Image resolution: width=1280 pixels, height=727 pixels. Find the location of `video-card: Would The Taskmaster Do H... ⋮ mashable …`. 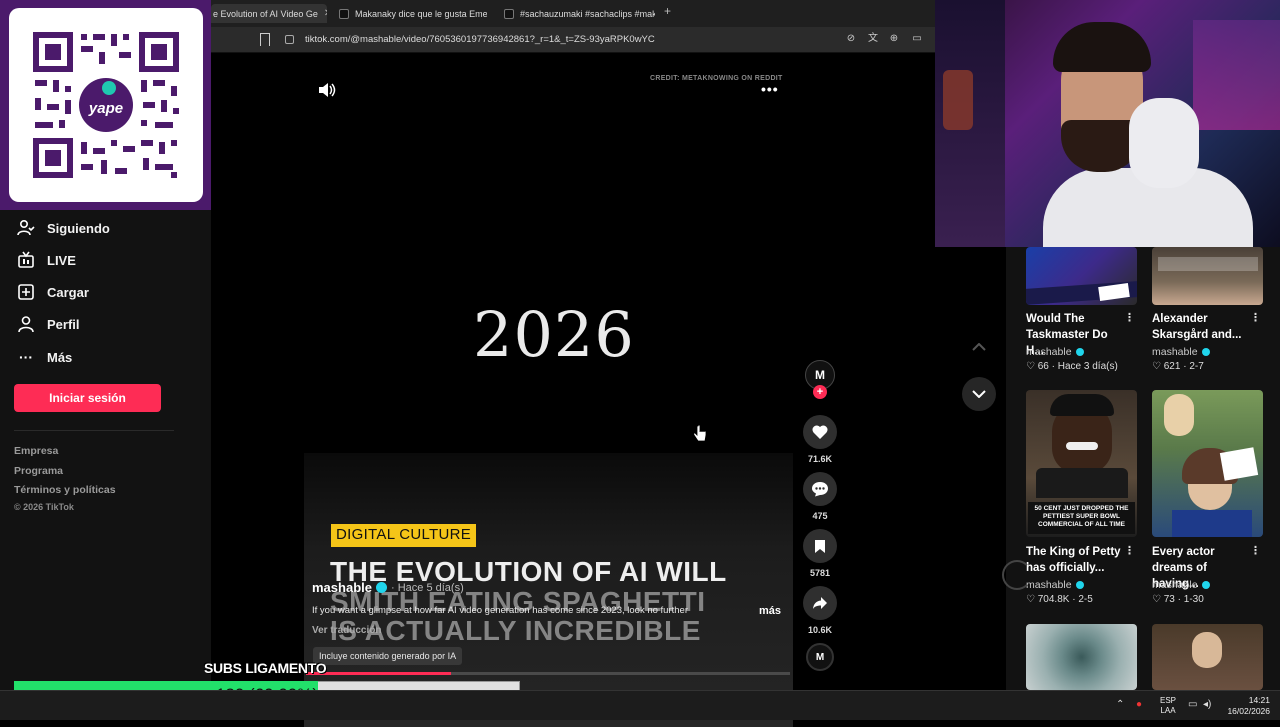

video-card: Would The Taskmaster Do H... ⋮ mashable … is located at coordinates (1081, 309).